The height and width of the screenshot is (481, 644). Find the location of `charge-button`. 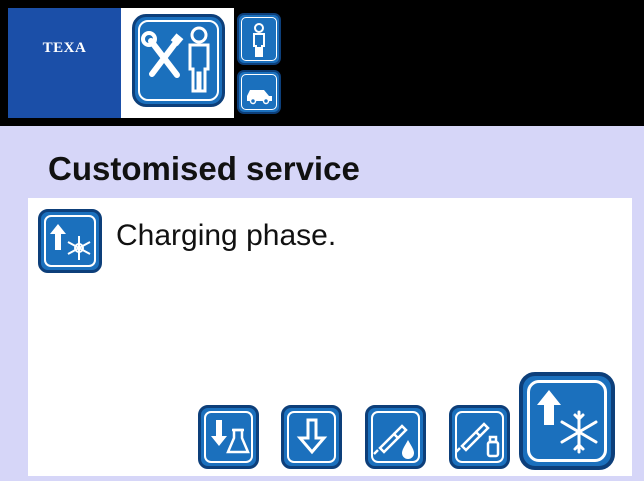

charge-button is located at coordinates (567, 421).